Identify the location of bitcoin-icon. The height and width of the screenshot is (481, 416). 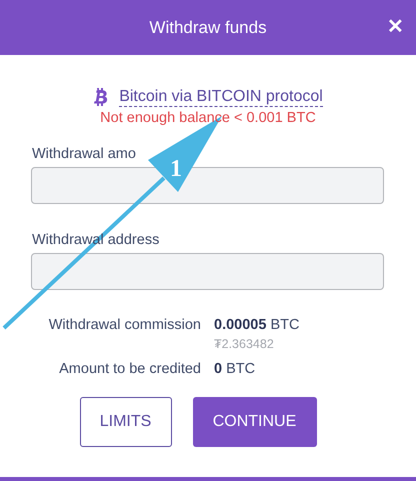
(101, 97).